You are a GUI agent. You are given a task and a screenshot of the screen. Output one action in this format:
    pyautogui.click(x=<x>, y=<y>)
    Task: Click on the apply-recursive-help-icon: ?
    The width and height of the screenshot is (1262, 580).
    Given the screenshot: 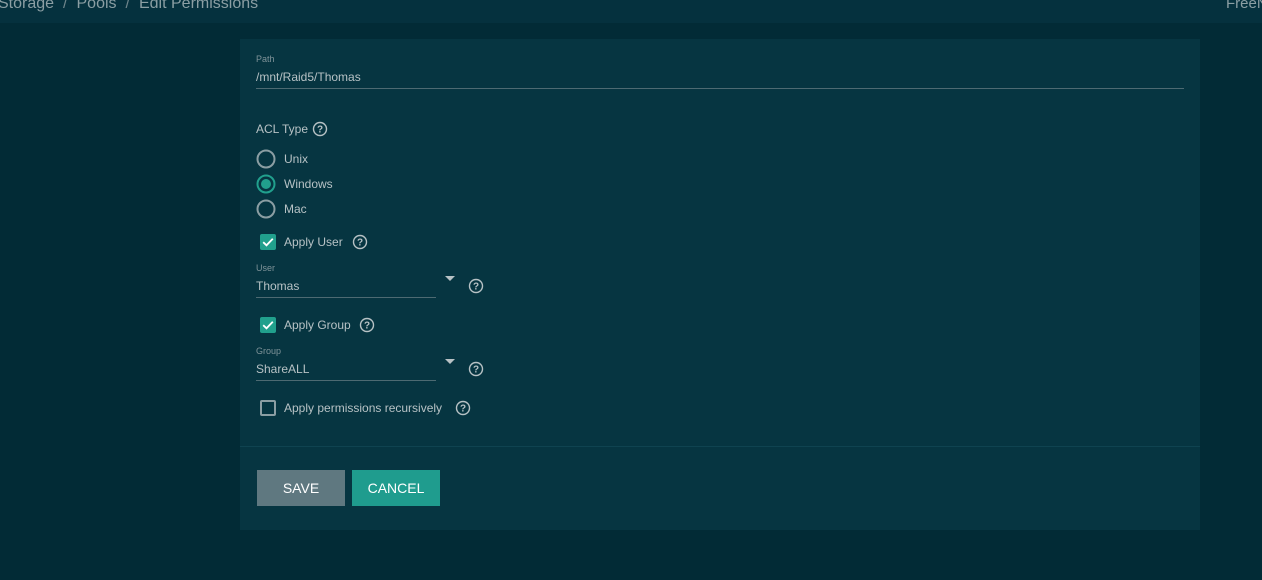 What is the action you would take?
    pyautogui.click(x=463, y=408)
    